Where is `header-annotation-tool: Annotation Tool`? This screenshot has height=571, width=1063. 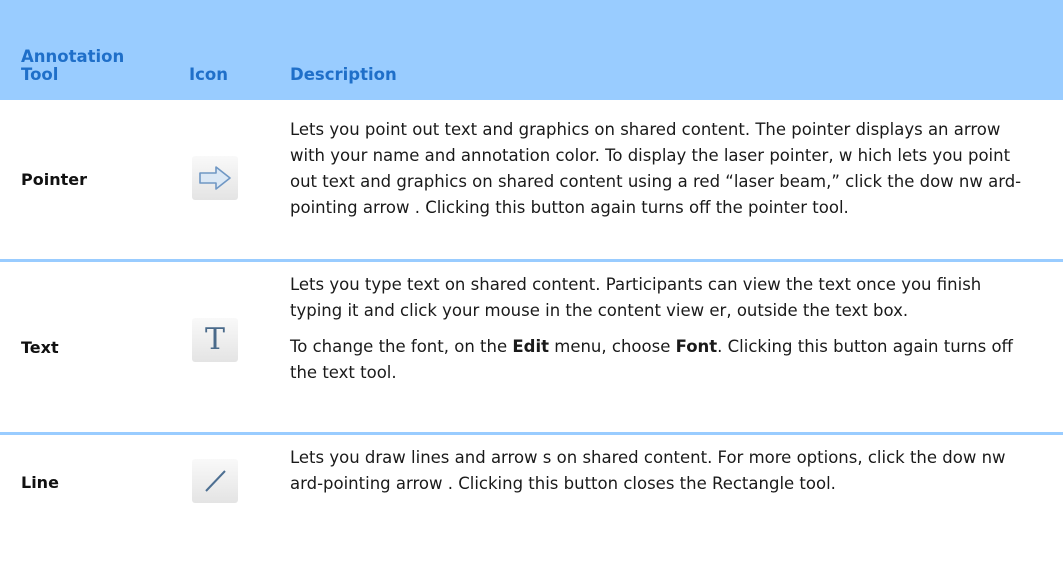
header-annotation-tool: Annotation Tool is located at coordinates (73, 65).